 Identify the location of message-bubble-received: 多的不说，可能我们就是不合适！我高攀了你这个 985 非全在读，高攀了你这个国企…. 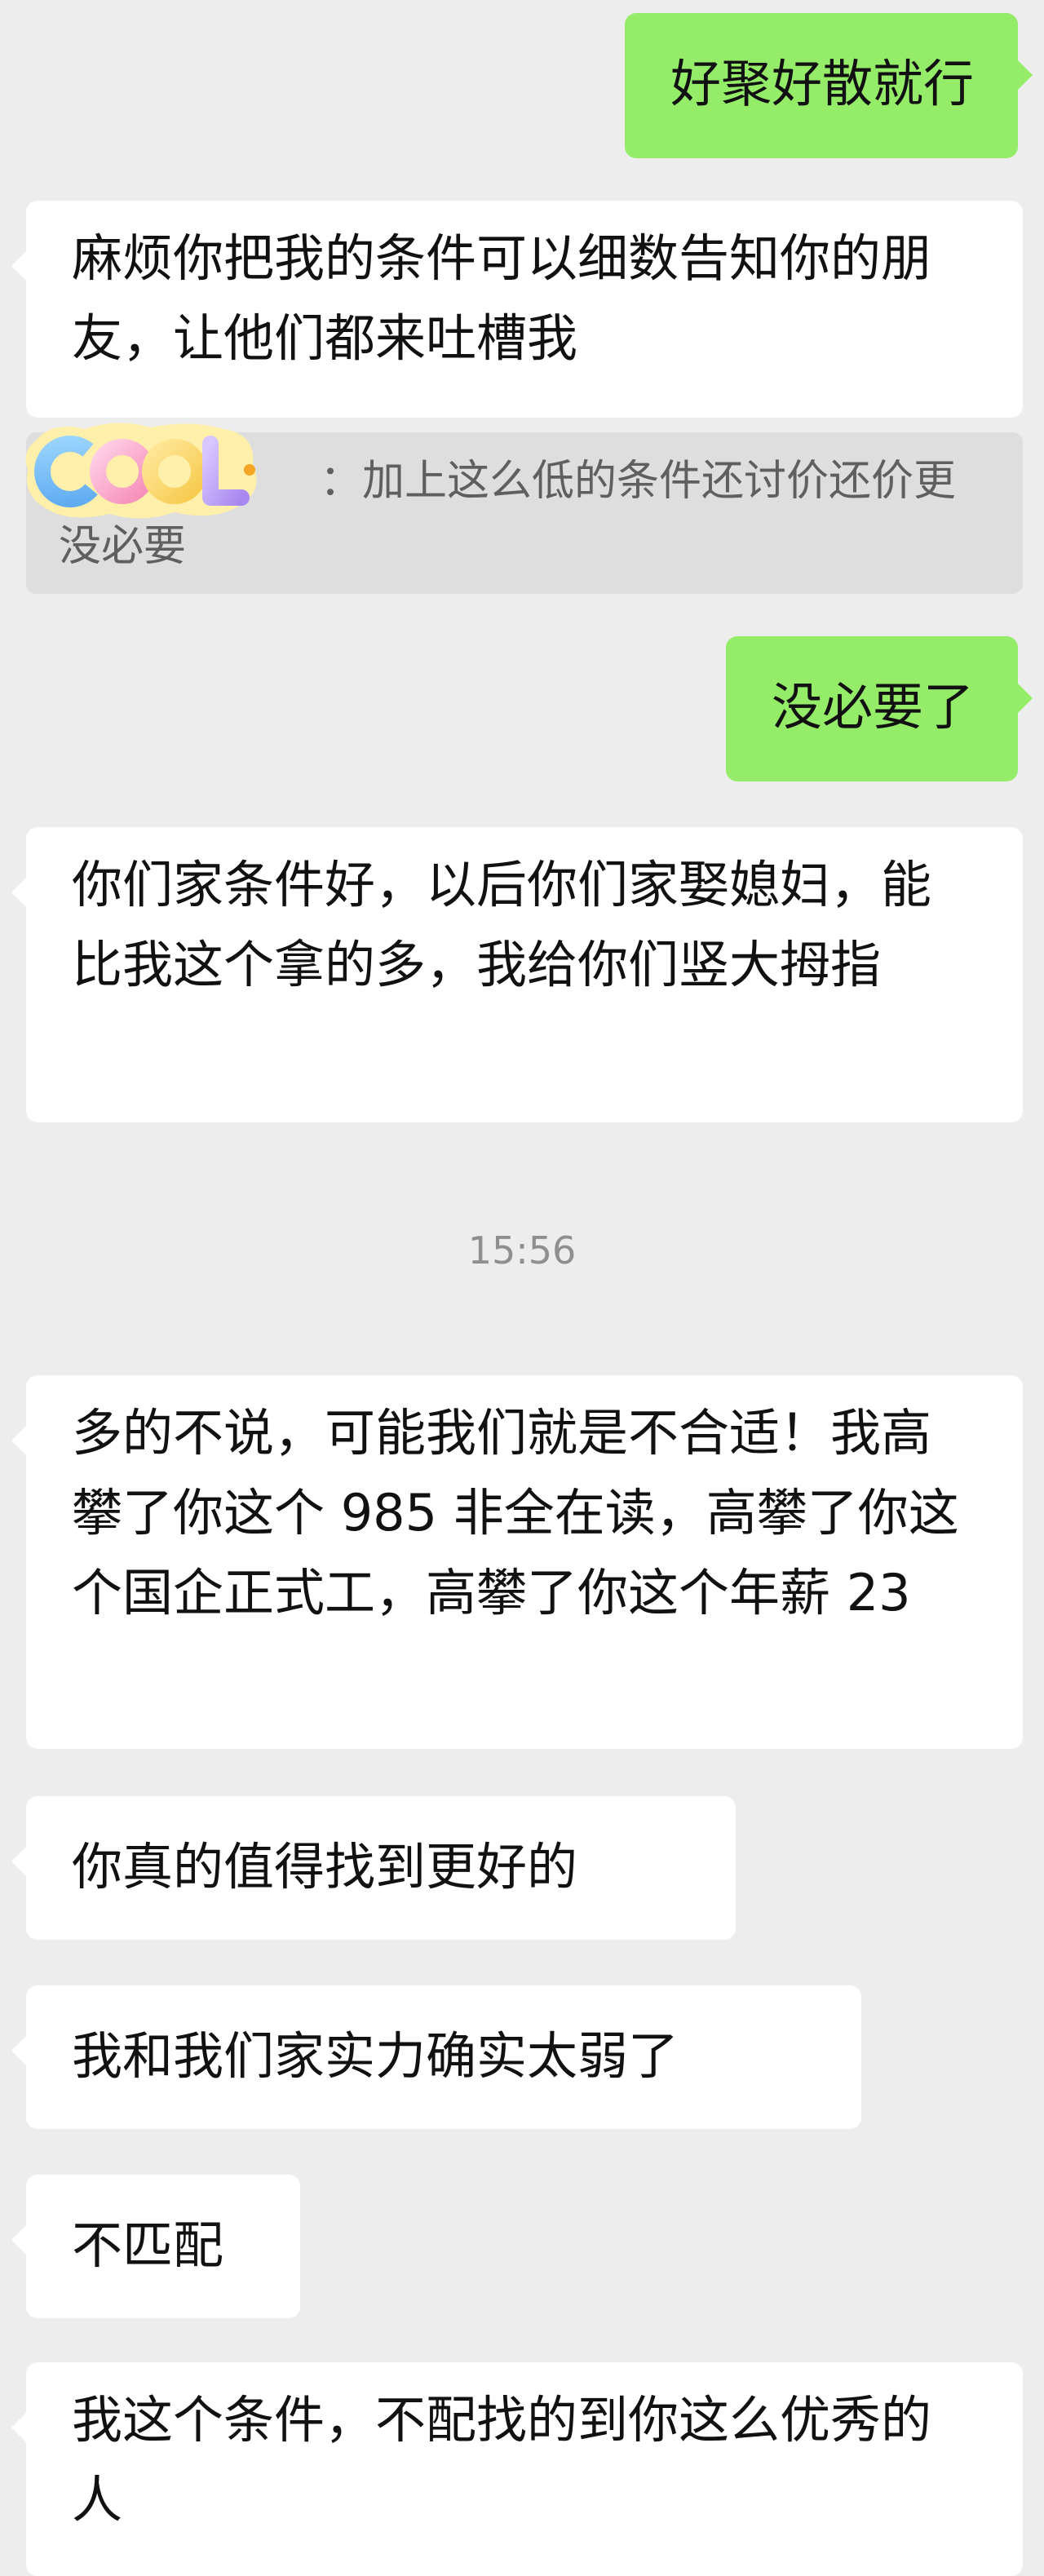
(517, 1562).